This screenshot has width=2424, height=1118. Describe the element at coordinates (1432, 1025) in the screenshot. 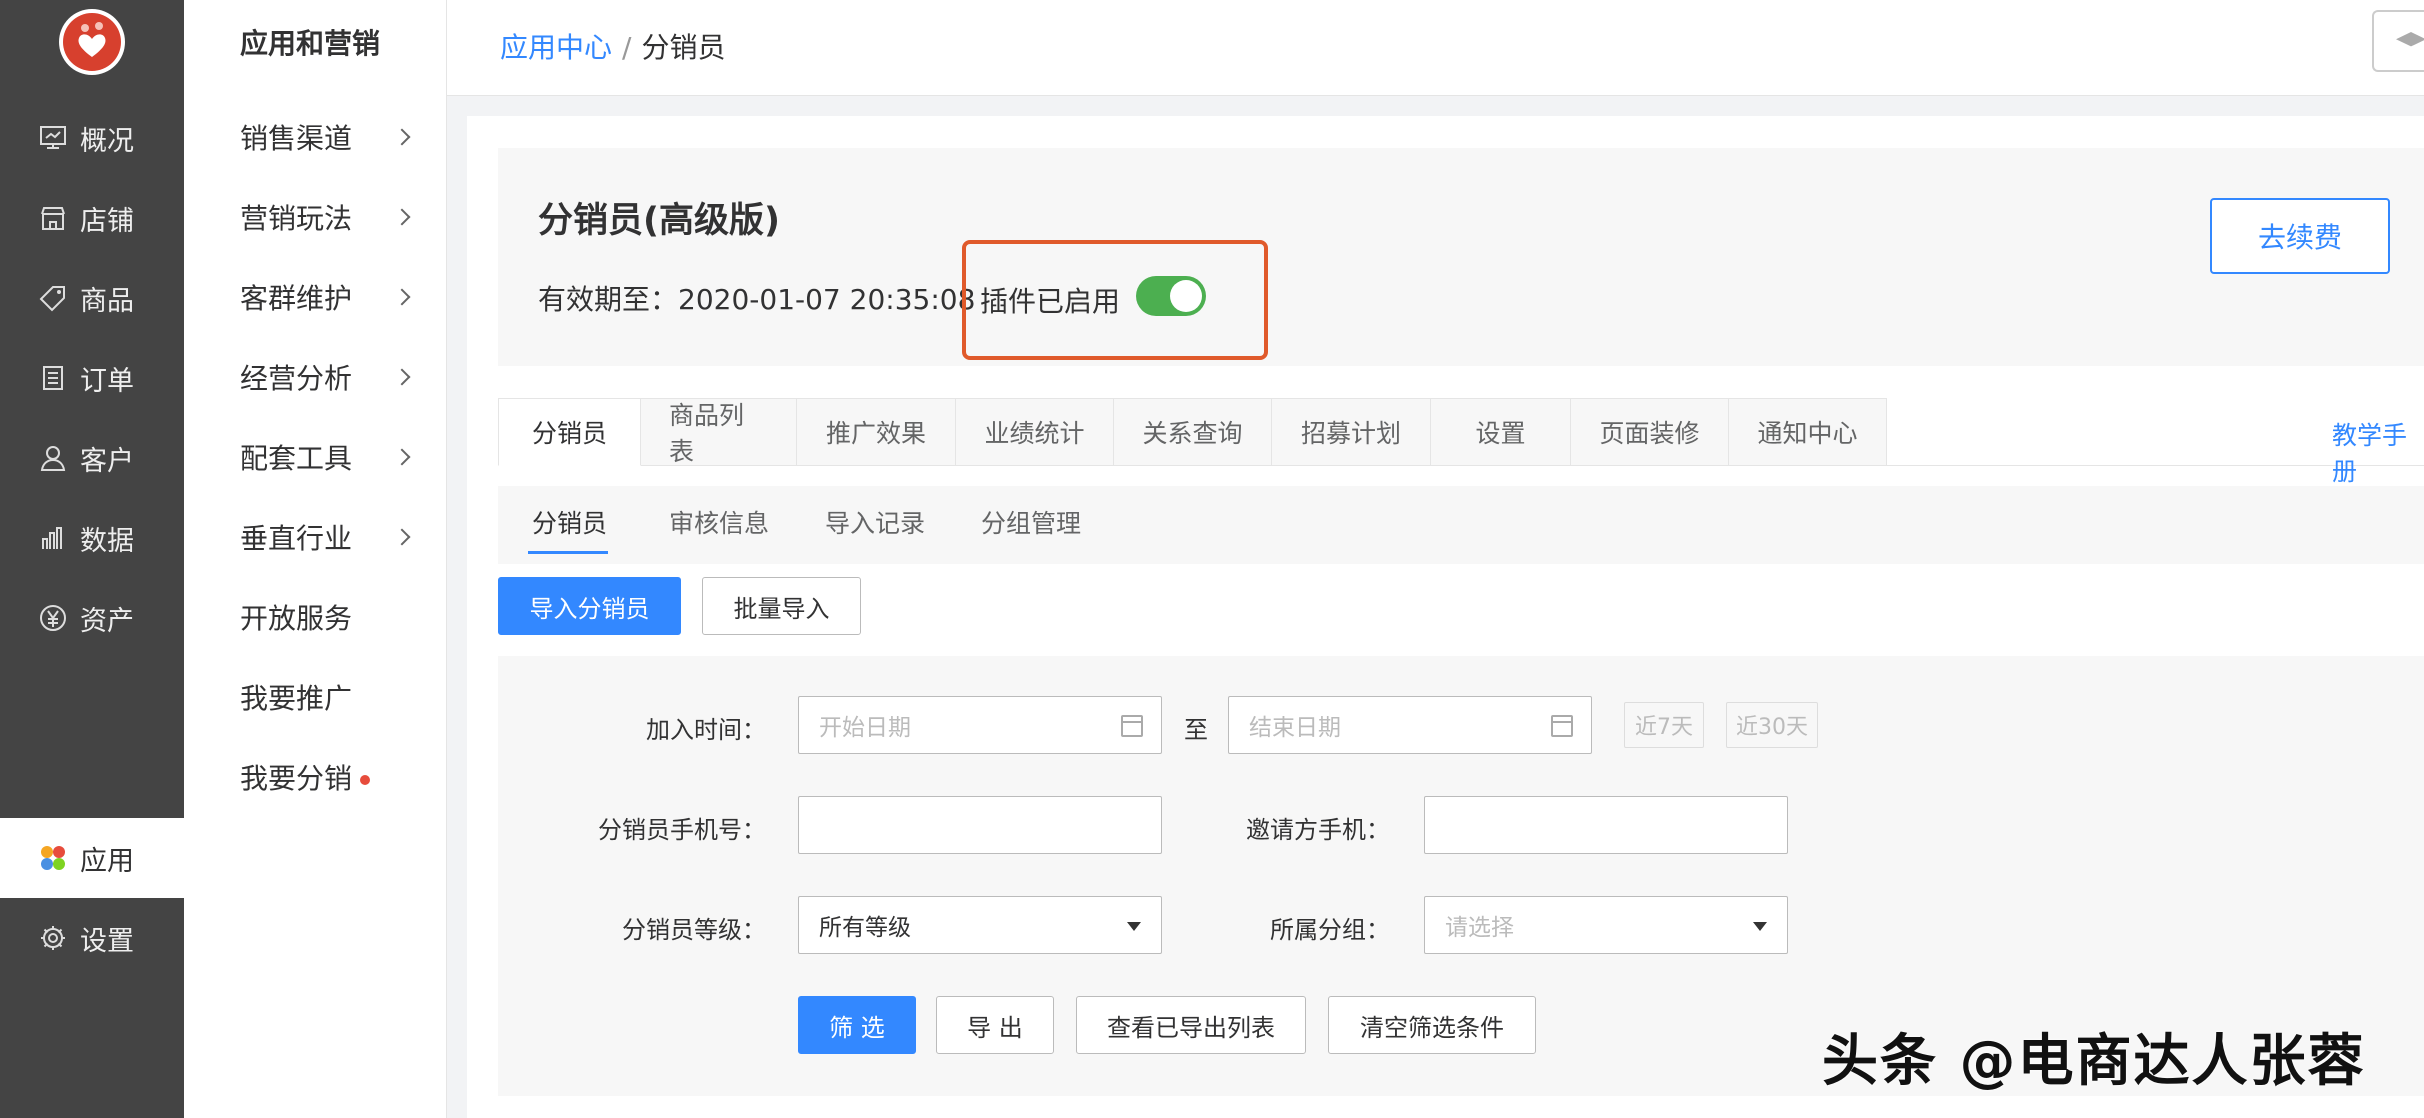

I see `clear-filter-button: 清空筛选条件` at that location.